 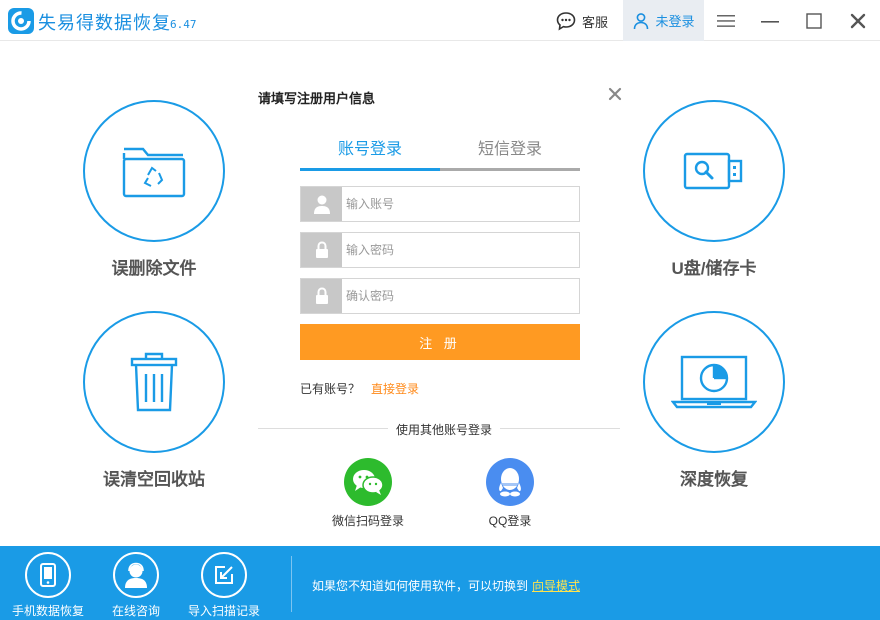 I want to click on trash-bin-icon, so click(x=154, y=382).